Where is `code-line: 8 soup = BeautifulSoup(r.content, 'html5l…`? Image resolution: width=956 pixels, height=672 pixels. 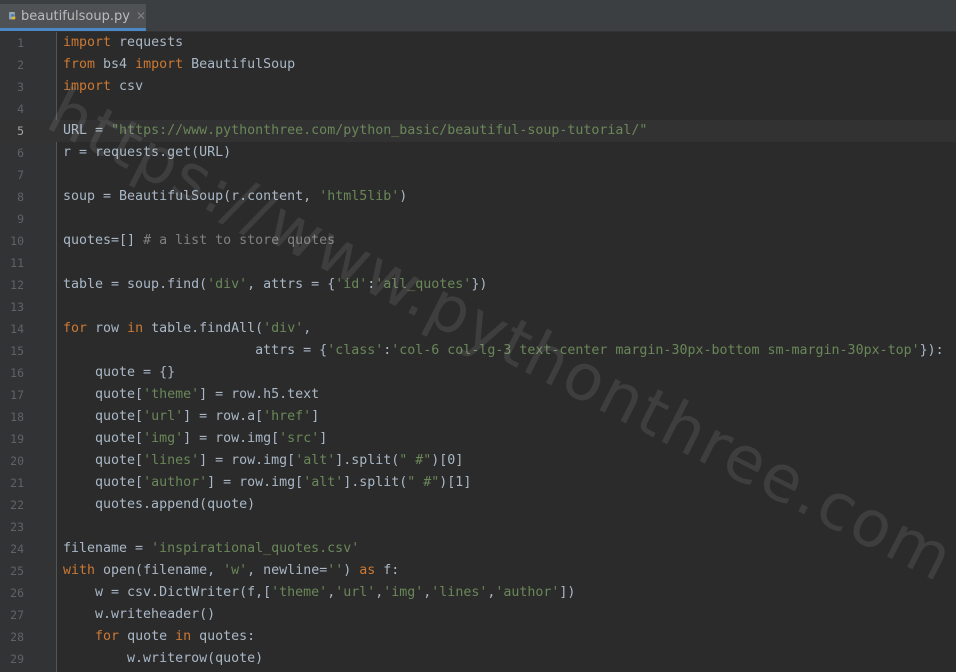 code-line: 8 soup = BeautifulSoup(r.content, 'html5l… is located at coordinates (478, 197).